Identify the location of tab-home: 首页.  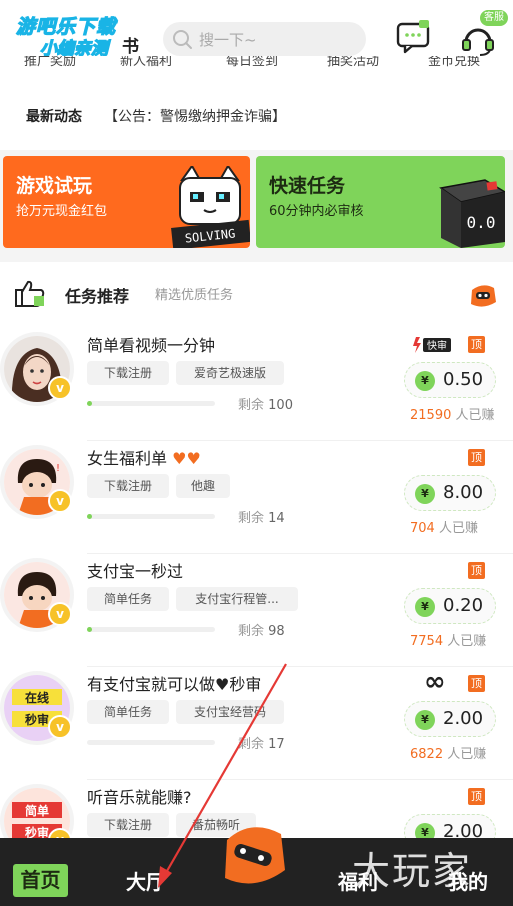
(40, 880).